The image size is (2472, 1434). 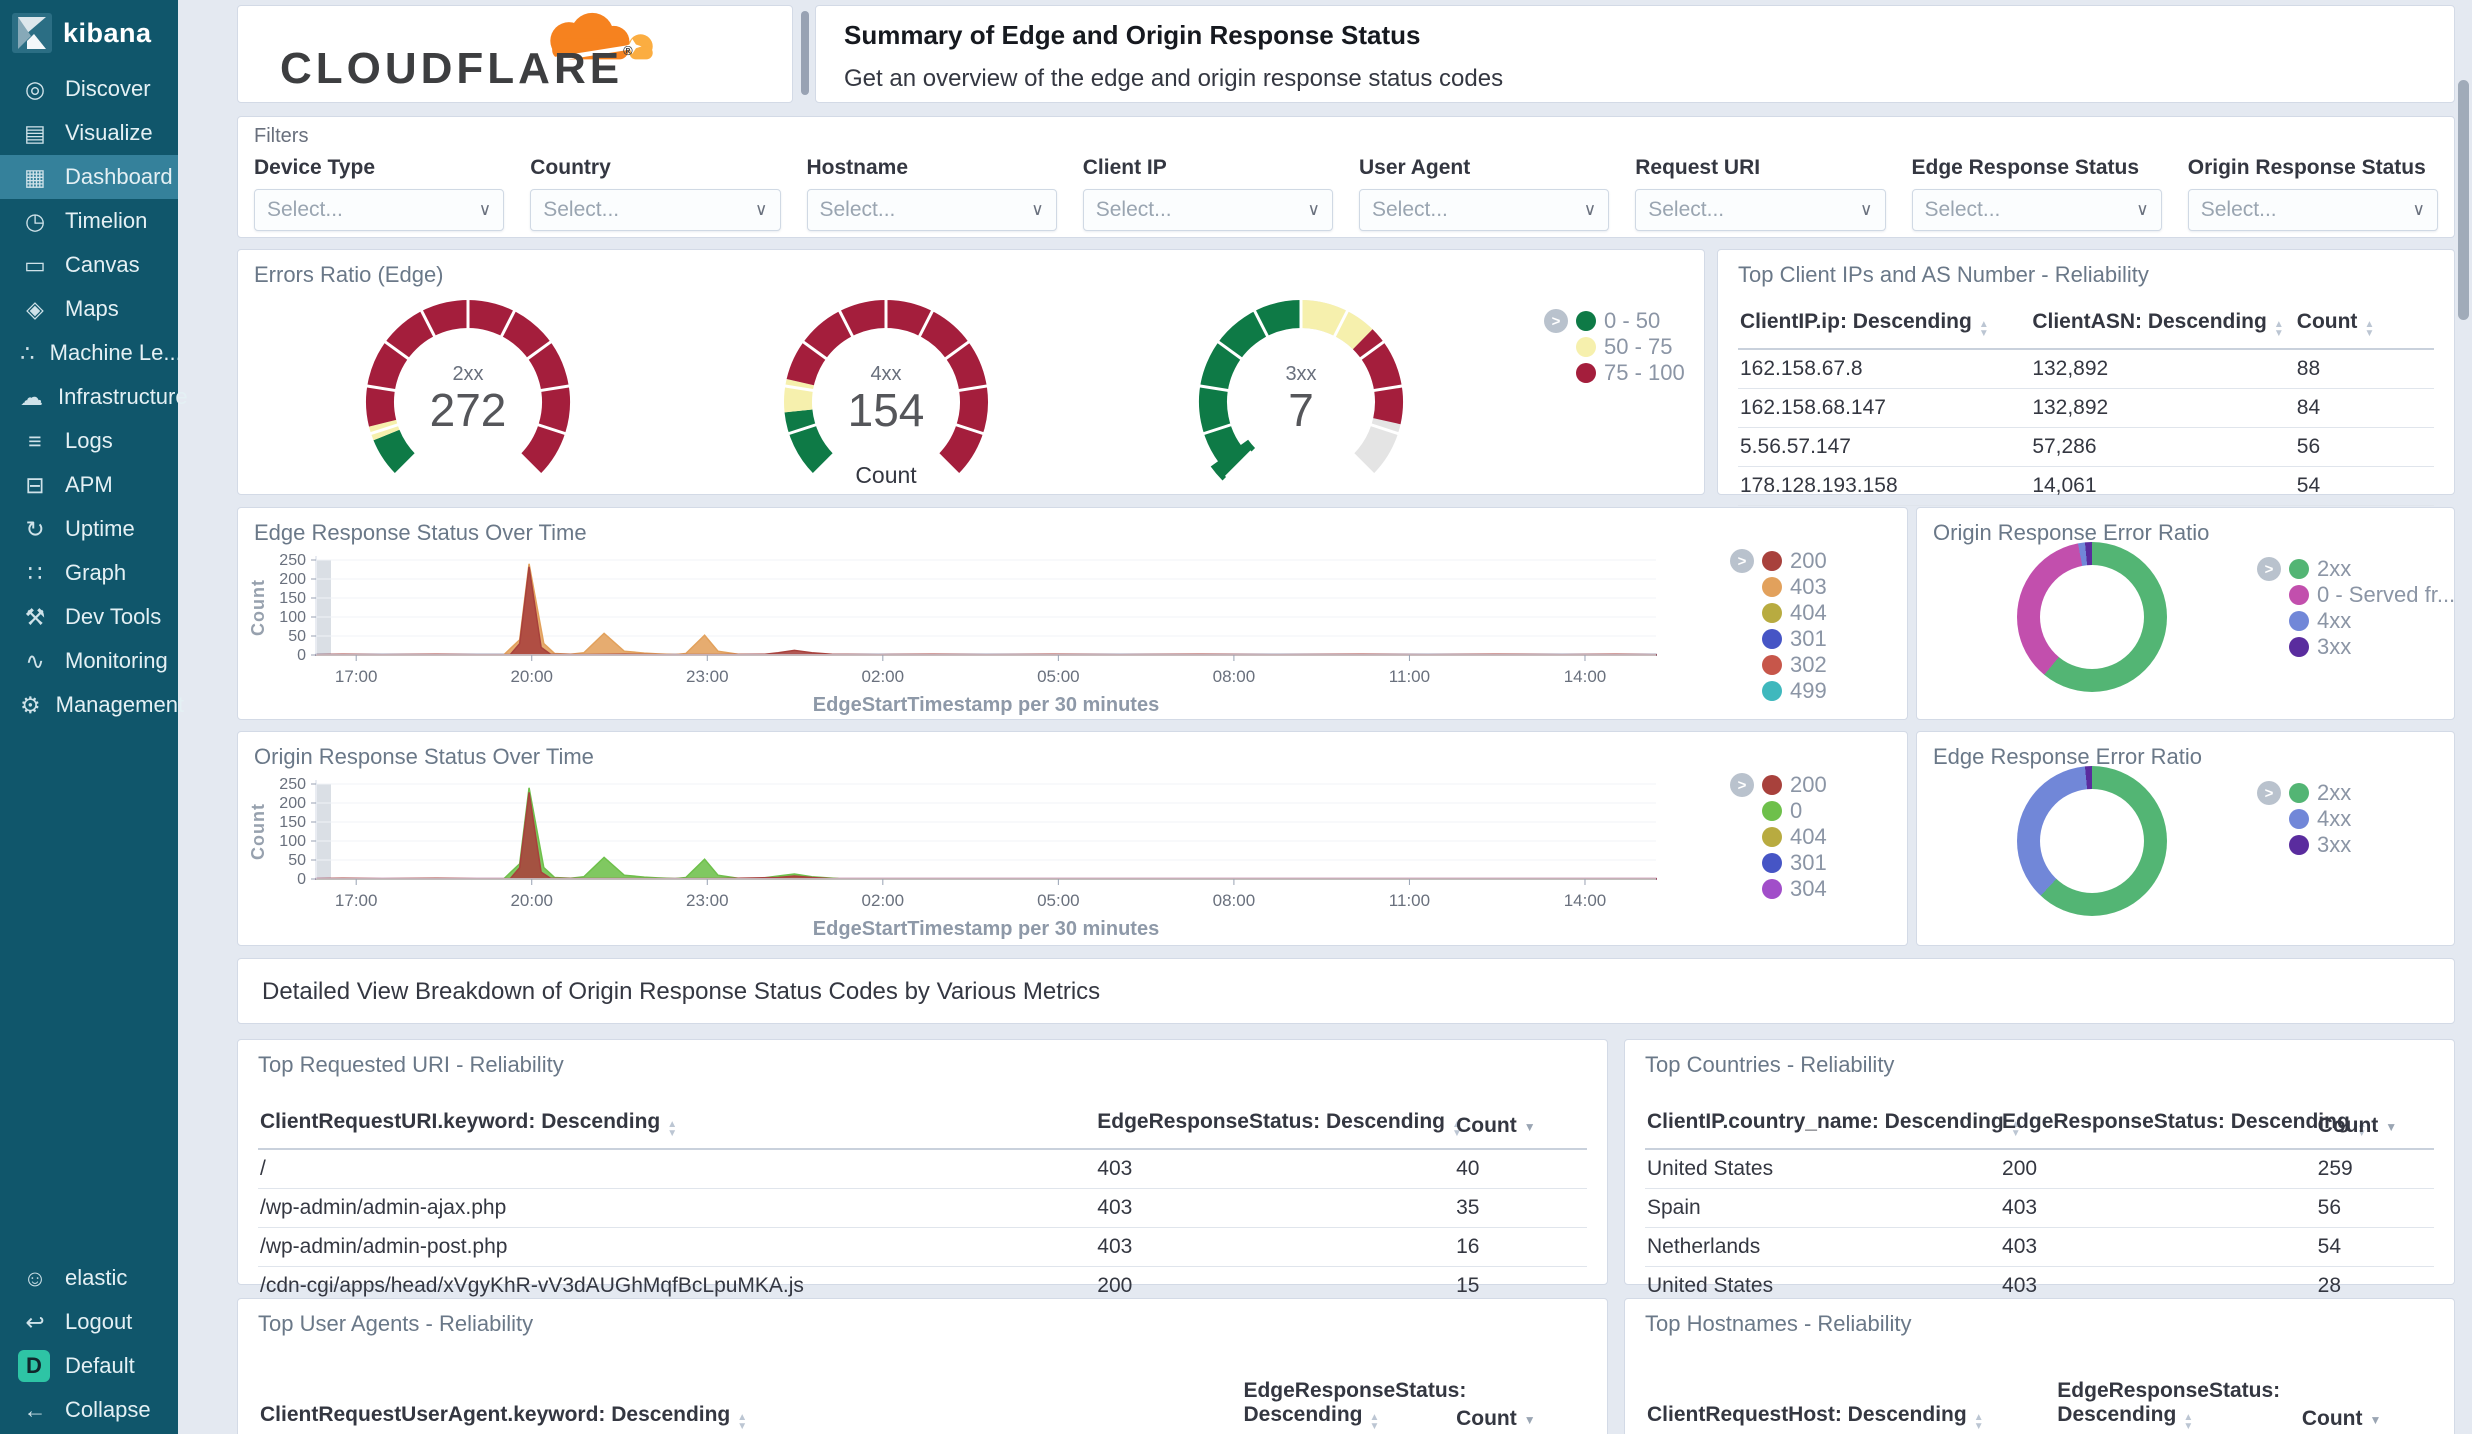 I want to click on logout-icon: ↩, so click(x=35, y=1321).